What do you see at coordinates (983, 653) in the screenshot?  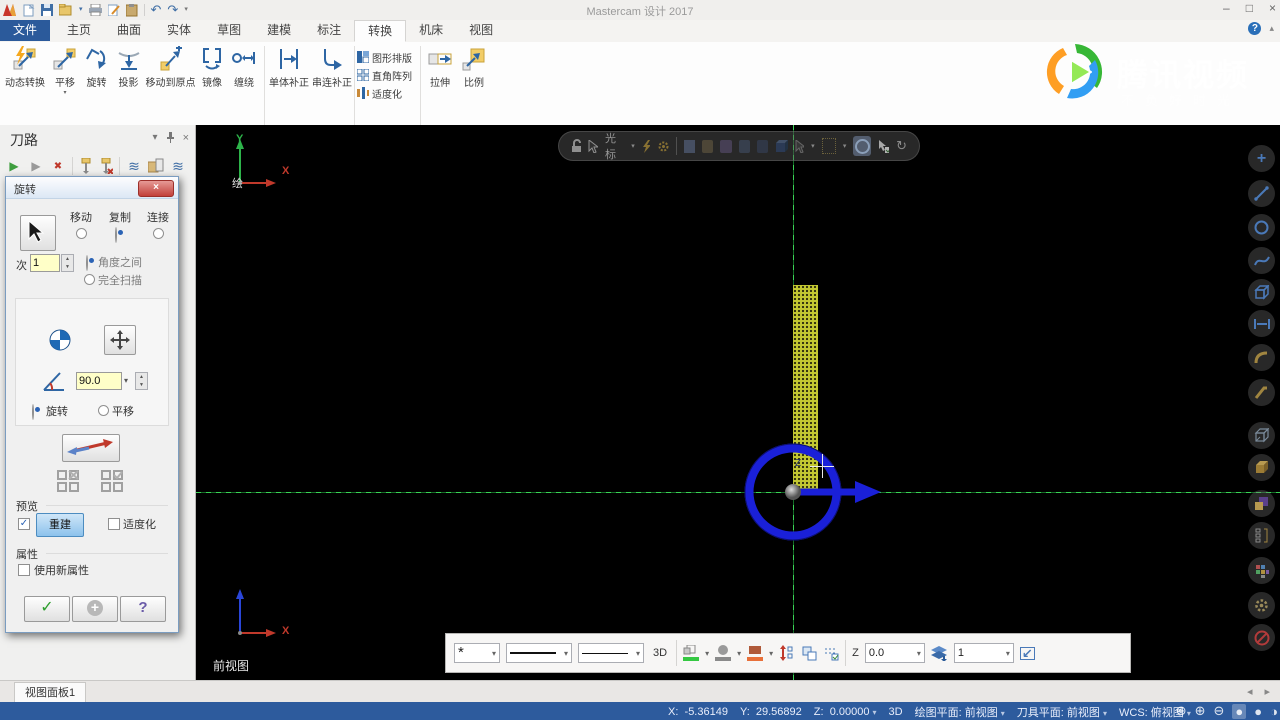 I see `level-combo: 1 ▾` at bounding box center [983, 653].